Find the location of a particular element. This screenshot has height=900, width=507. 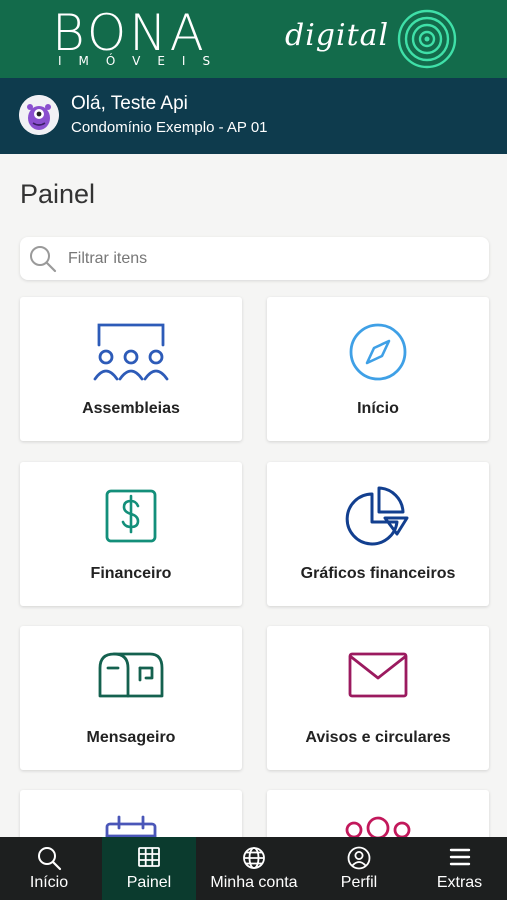

dollar-icon is located at coordinates (131, 516).